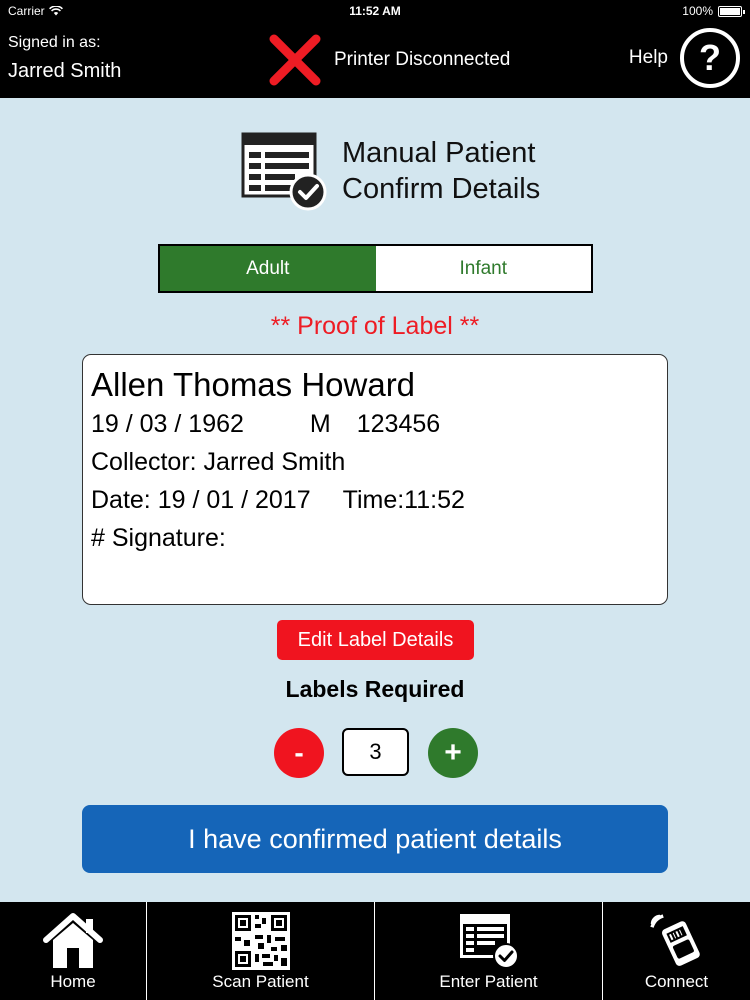 The width and height of the screenshot is (750, 1000). I want to click on battery-status: 100%, so click(713, 11).